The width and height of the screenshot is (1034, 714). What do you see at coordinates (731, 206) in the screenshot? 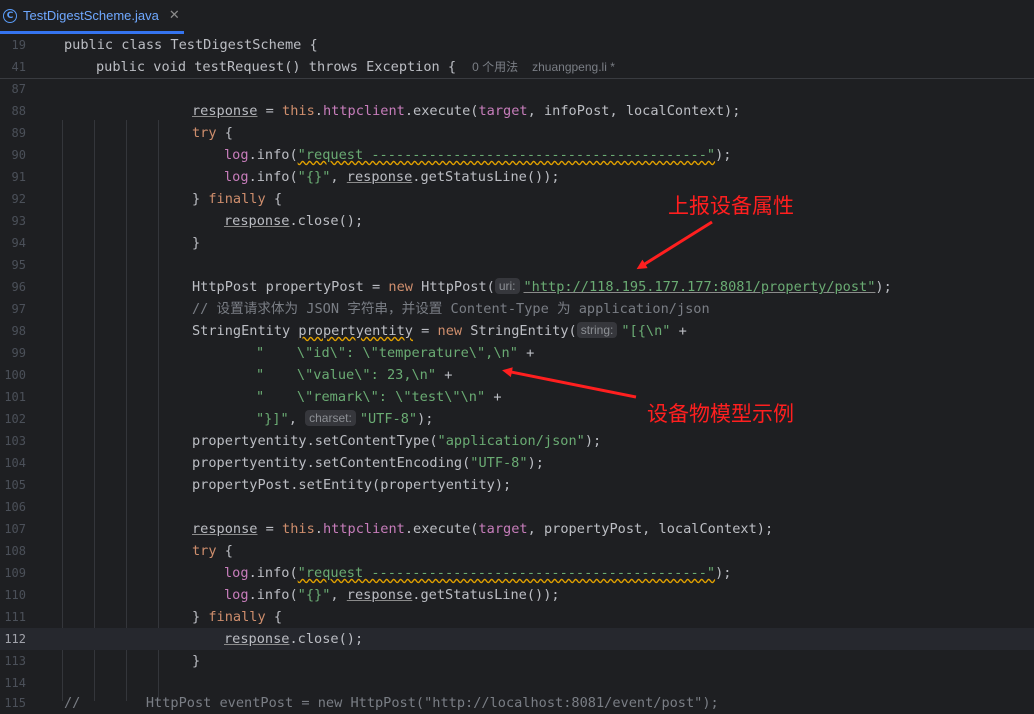
I see `annotation-report-property: 上报设备属性` at bounding box center [731, 206].